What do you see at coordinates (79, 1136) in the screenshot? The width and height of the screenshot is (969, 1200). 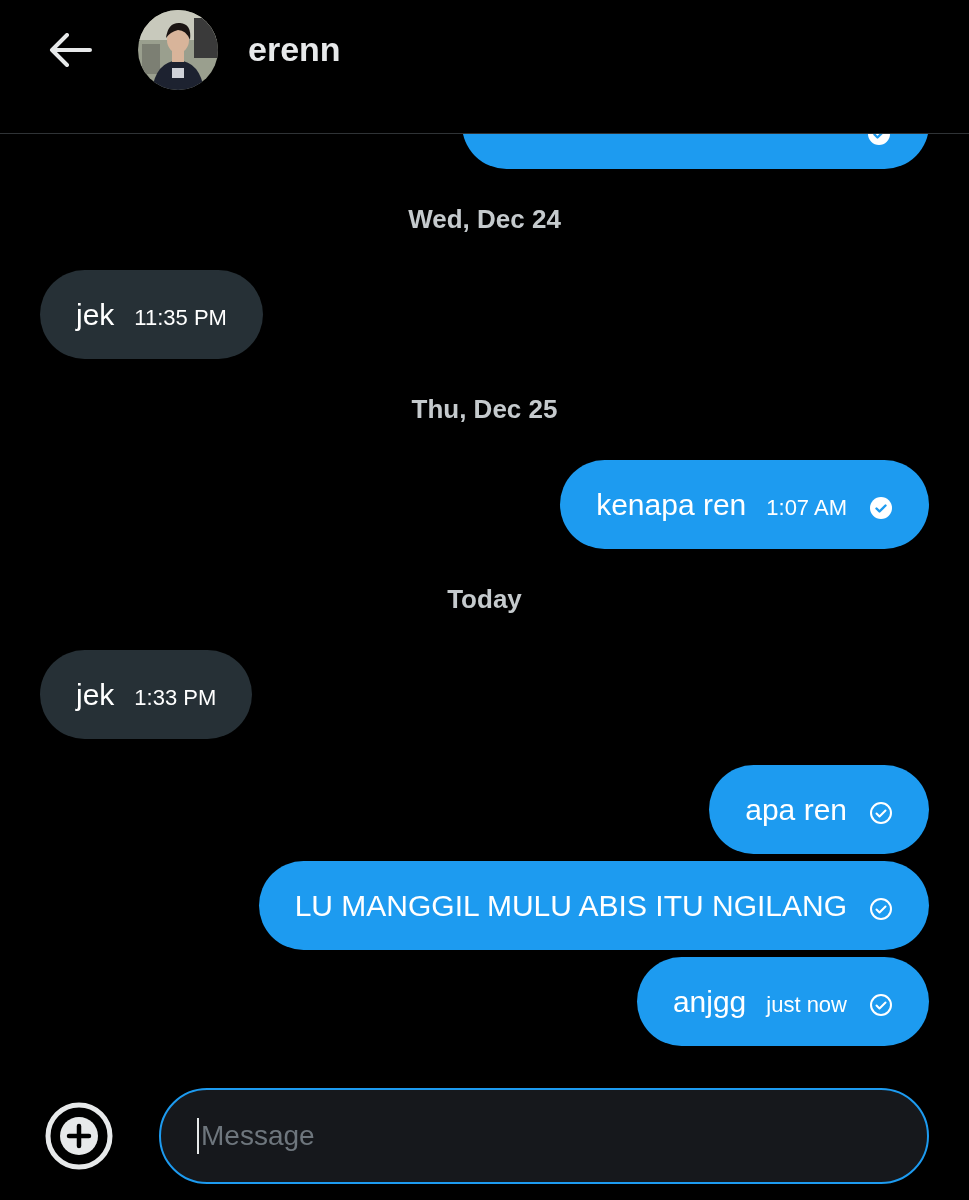 I see `add-icon` at bounding box center [79, 1136].